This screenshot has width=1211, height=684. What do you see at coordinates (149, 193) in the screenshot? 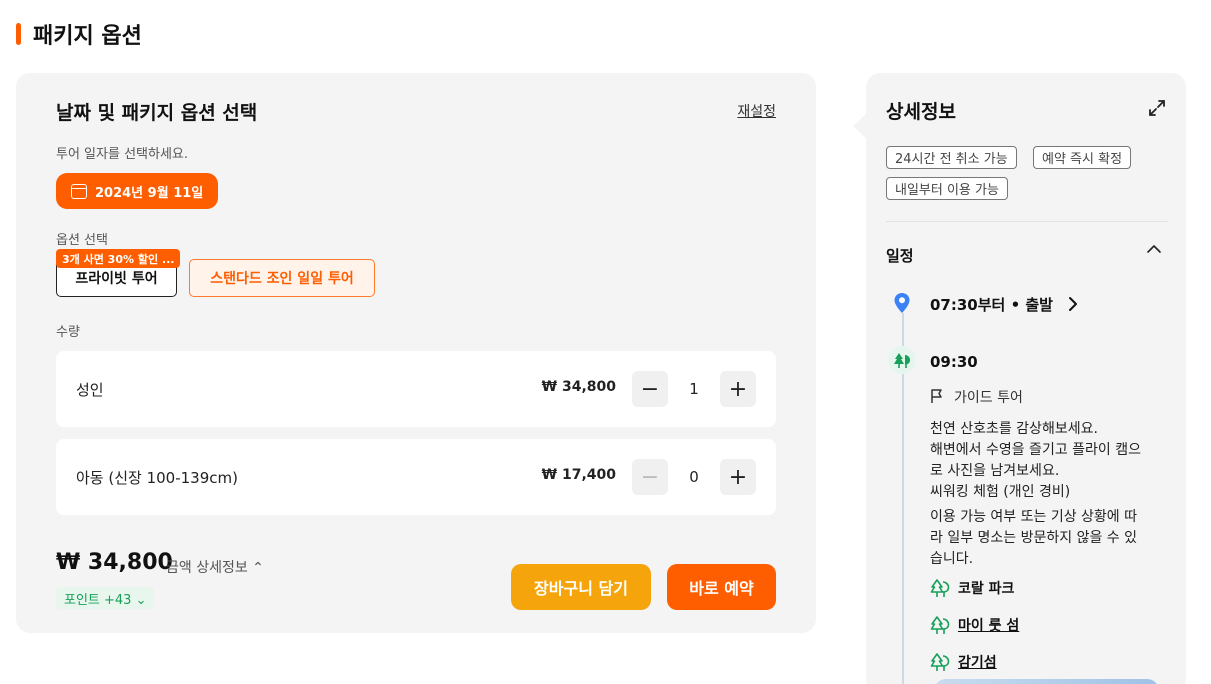
I see `date-value: 2024년 9월 11일` at bounding box center [149, 193].